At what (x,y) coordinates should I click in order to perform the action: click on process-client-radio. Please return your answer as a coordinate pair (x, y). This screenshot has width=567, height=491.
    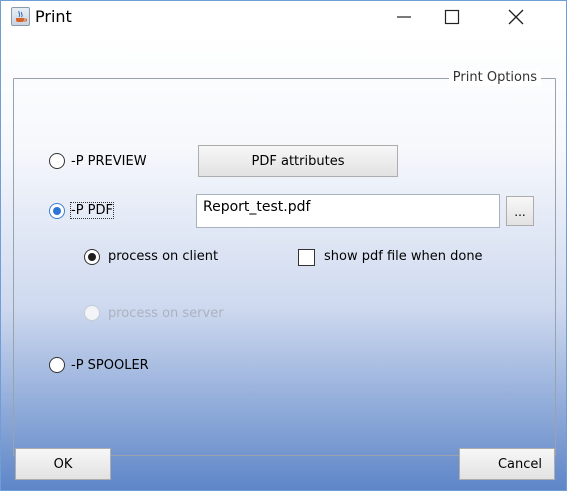
    Looking at the image, I should click on (92, 257).